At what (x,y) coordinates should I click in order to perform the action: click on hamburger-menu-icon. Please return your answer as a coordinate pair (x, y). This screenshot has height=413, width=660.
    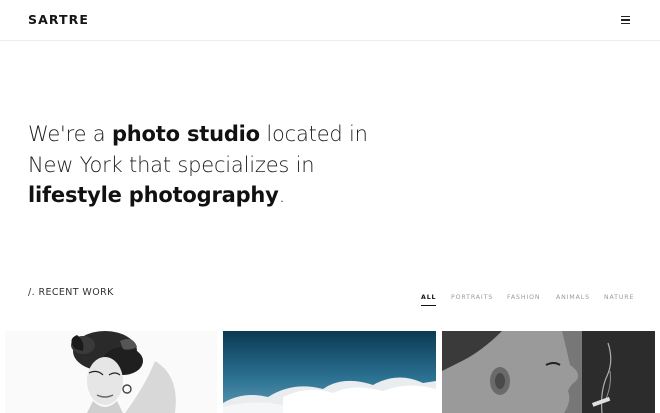
    Looking at the image, I should click on (626, 20).